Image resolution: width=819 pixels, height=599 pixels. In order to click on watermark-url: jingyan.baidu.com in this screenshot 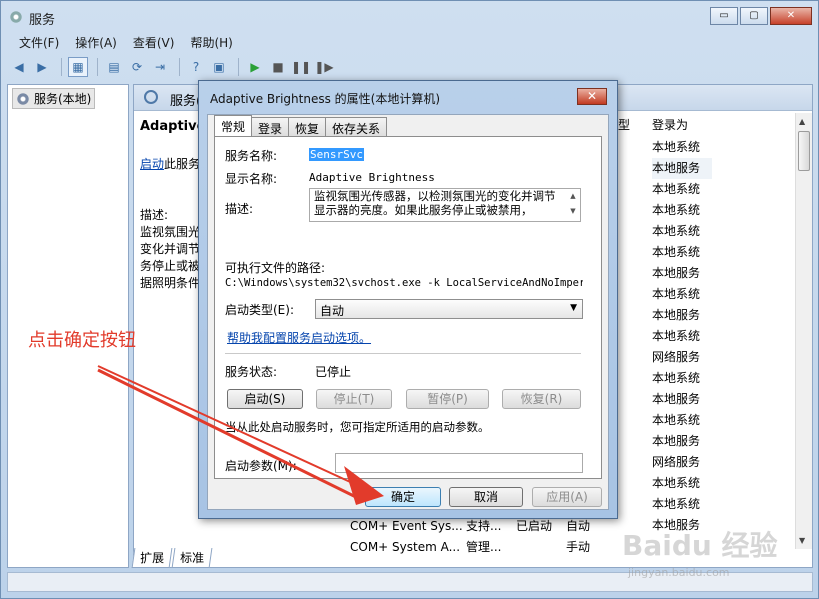, I will do `click(679, 572)`.